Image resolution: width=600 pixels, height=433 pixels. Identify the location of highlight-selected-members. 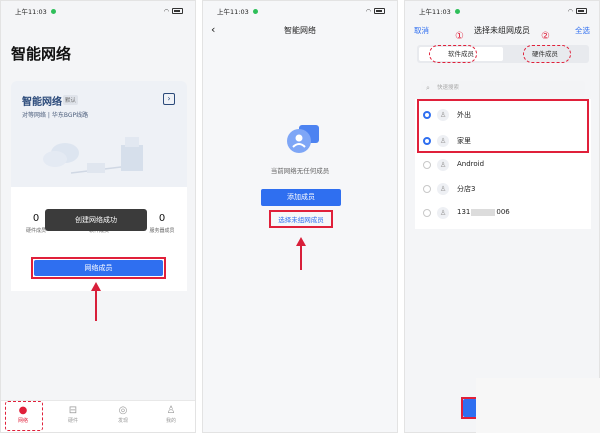
(503, 126).